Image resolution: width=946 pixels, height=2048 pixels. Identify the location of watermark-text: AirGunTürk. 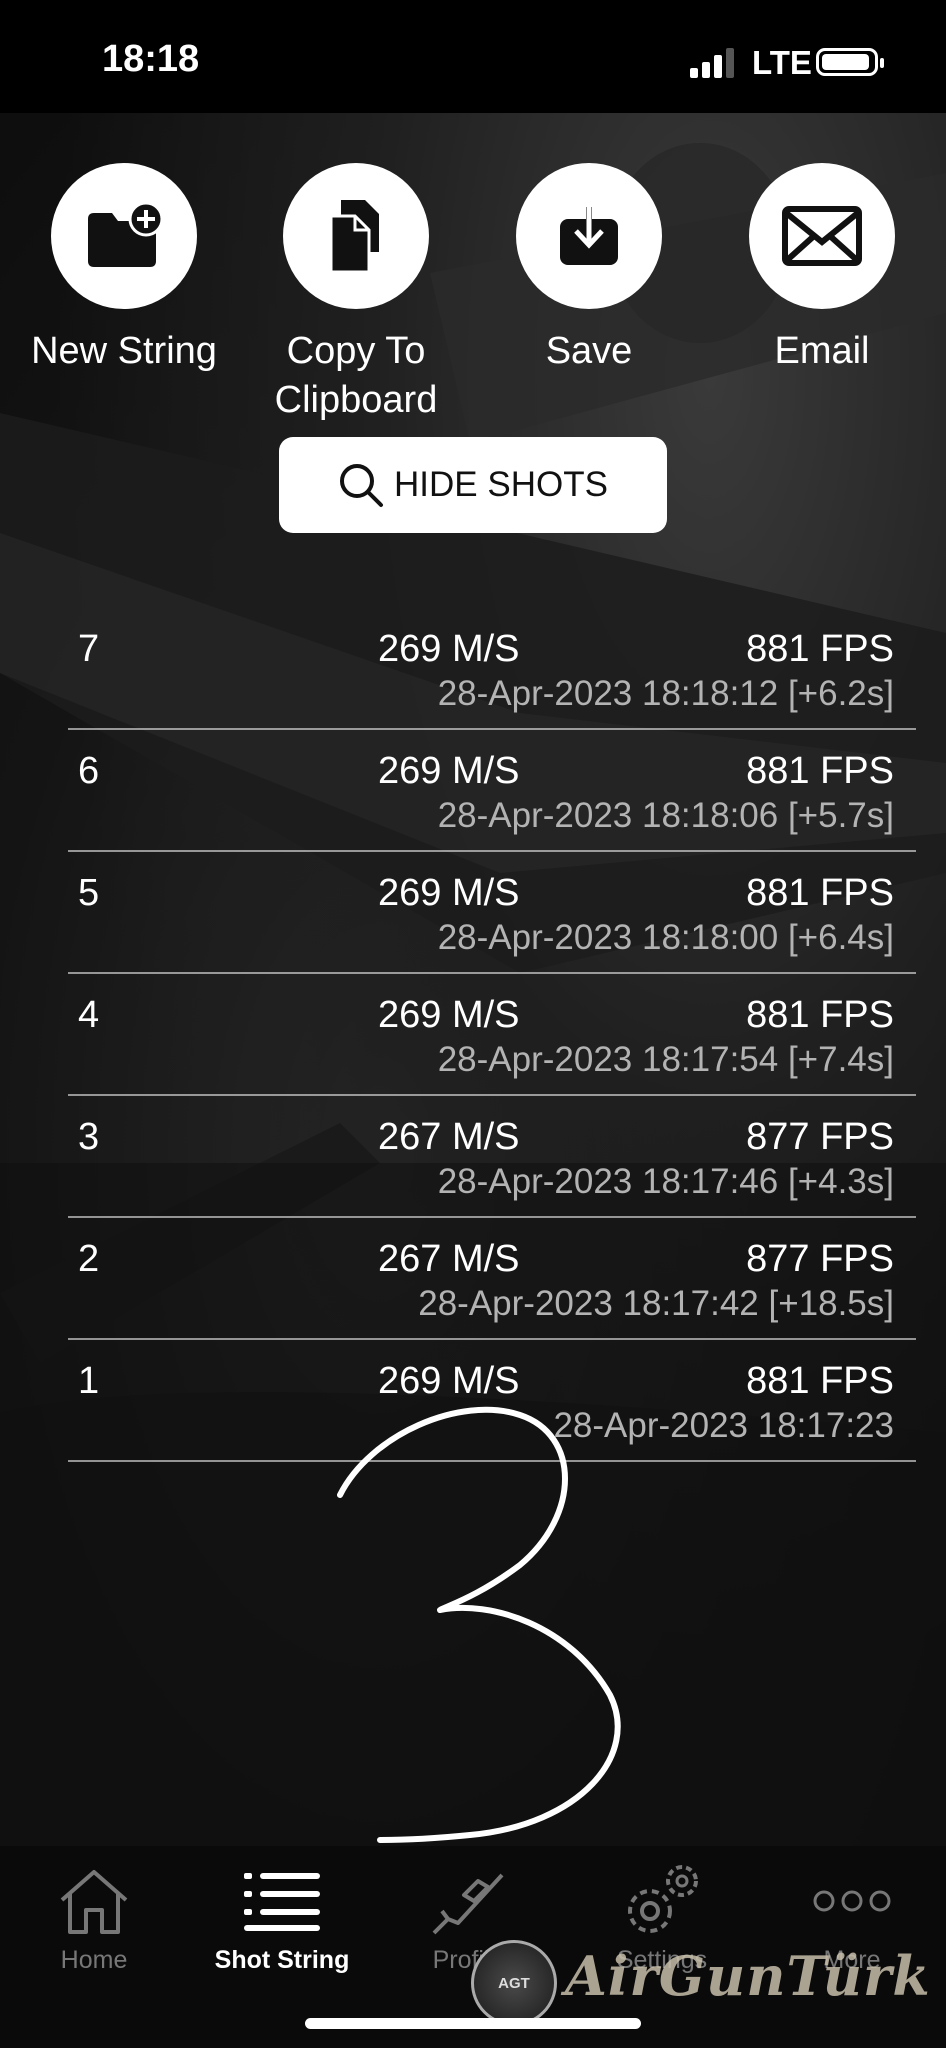
(748, 1976).